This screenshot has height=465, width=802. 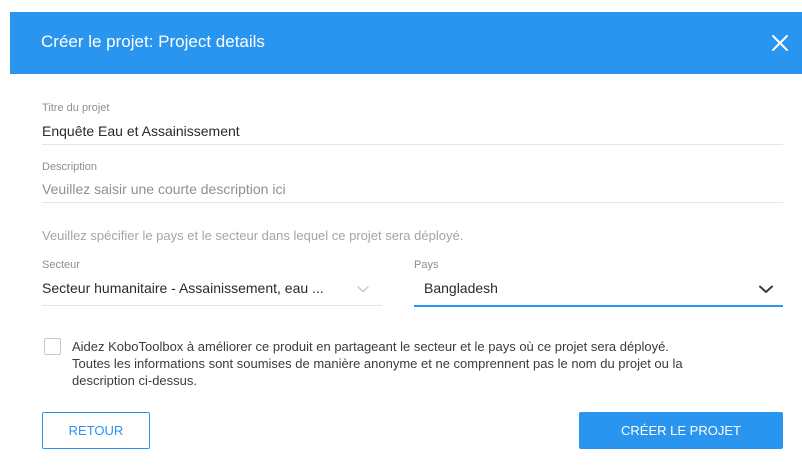 What do you see at coordinates (134, 380) in the screenshot?
I see `consent-line-3: description ci-dessus.` at bounding box center [134, 380].